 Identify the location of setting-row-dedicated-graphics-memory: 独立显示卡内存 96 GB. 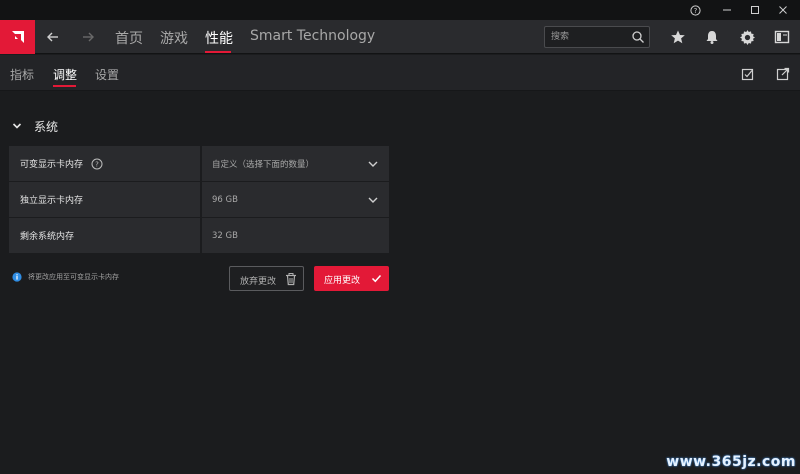
(199, 199).